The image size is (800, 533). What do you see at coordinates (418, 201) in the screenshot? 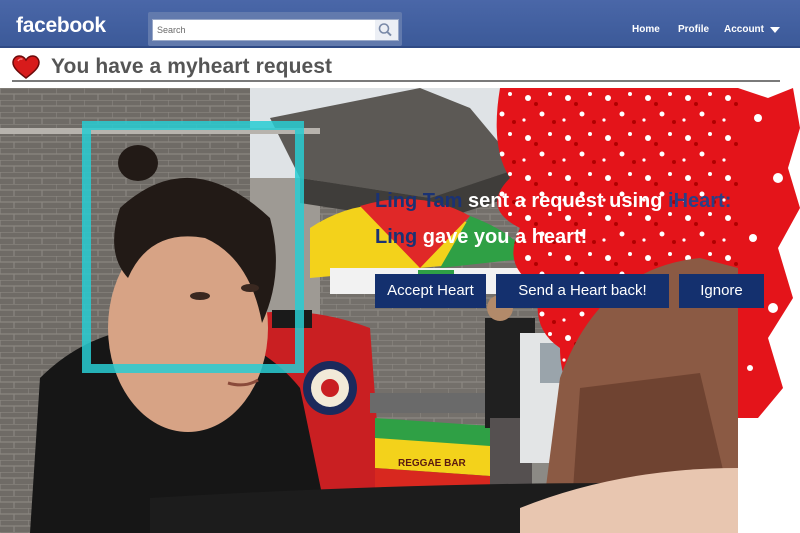
I see `sender-name-link: Ling Tam` at bounding box center [418, 201].